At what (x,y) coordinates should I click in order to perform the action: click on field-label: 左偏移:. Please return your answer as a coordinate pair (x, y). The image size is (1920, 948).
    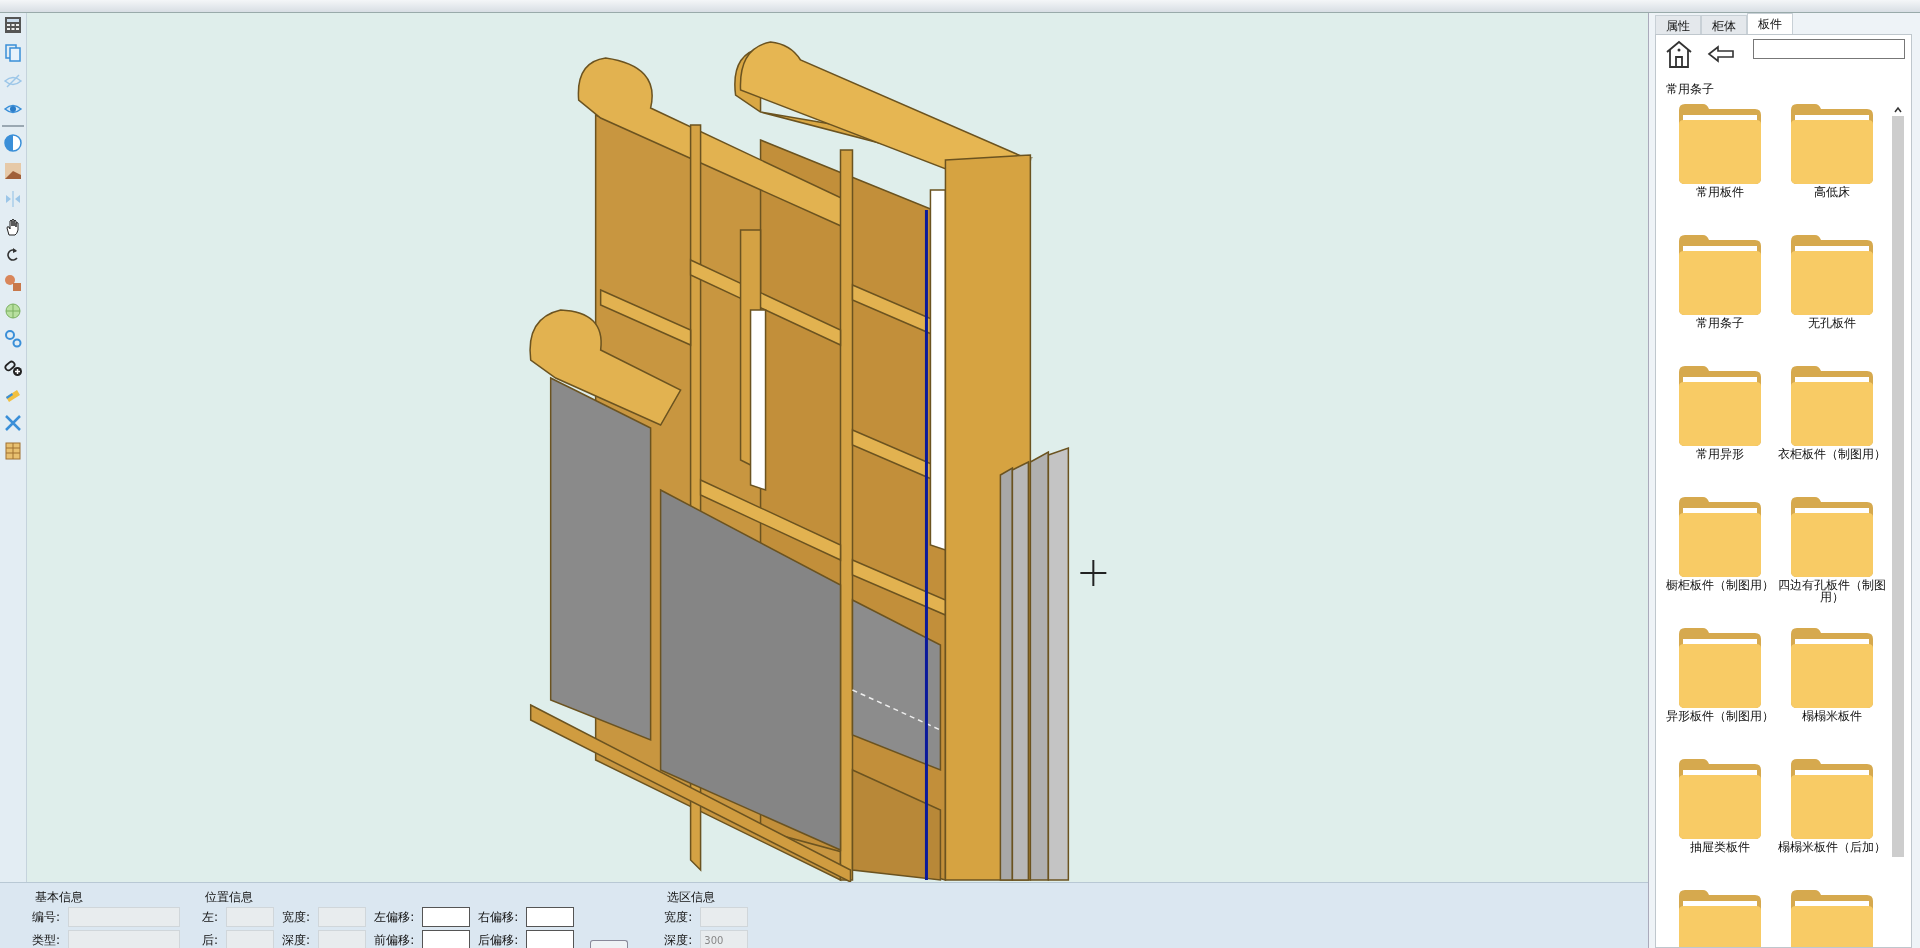
    Looking at the image, I should click on (394, 917).